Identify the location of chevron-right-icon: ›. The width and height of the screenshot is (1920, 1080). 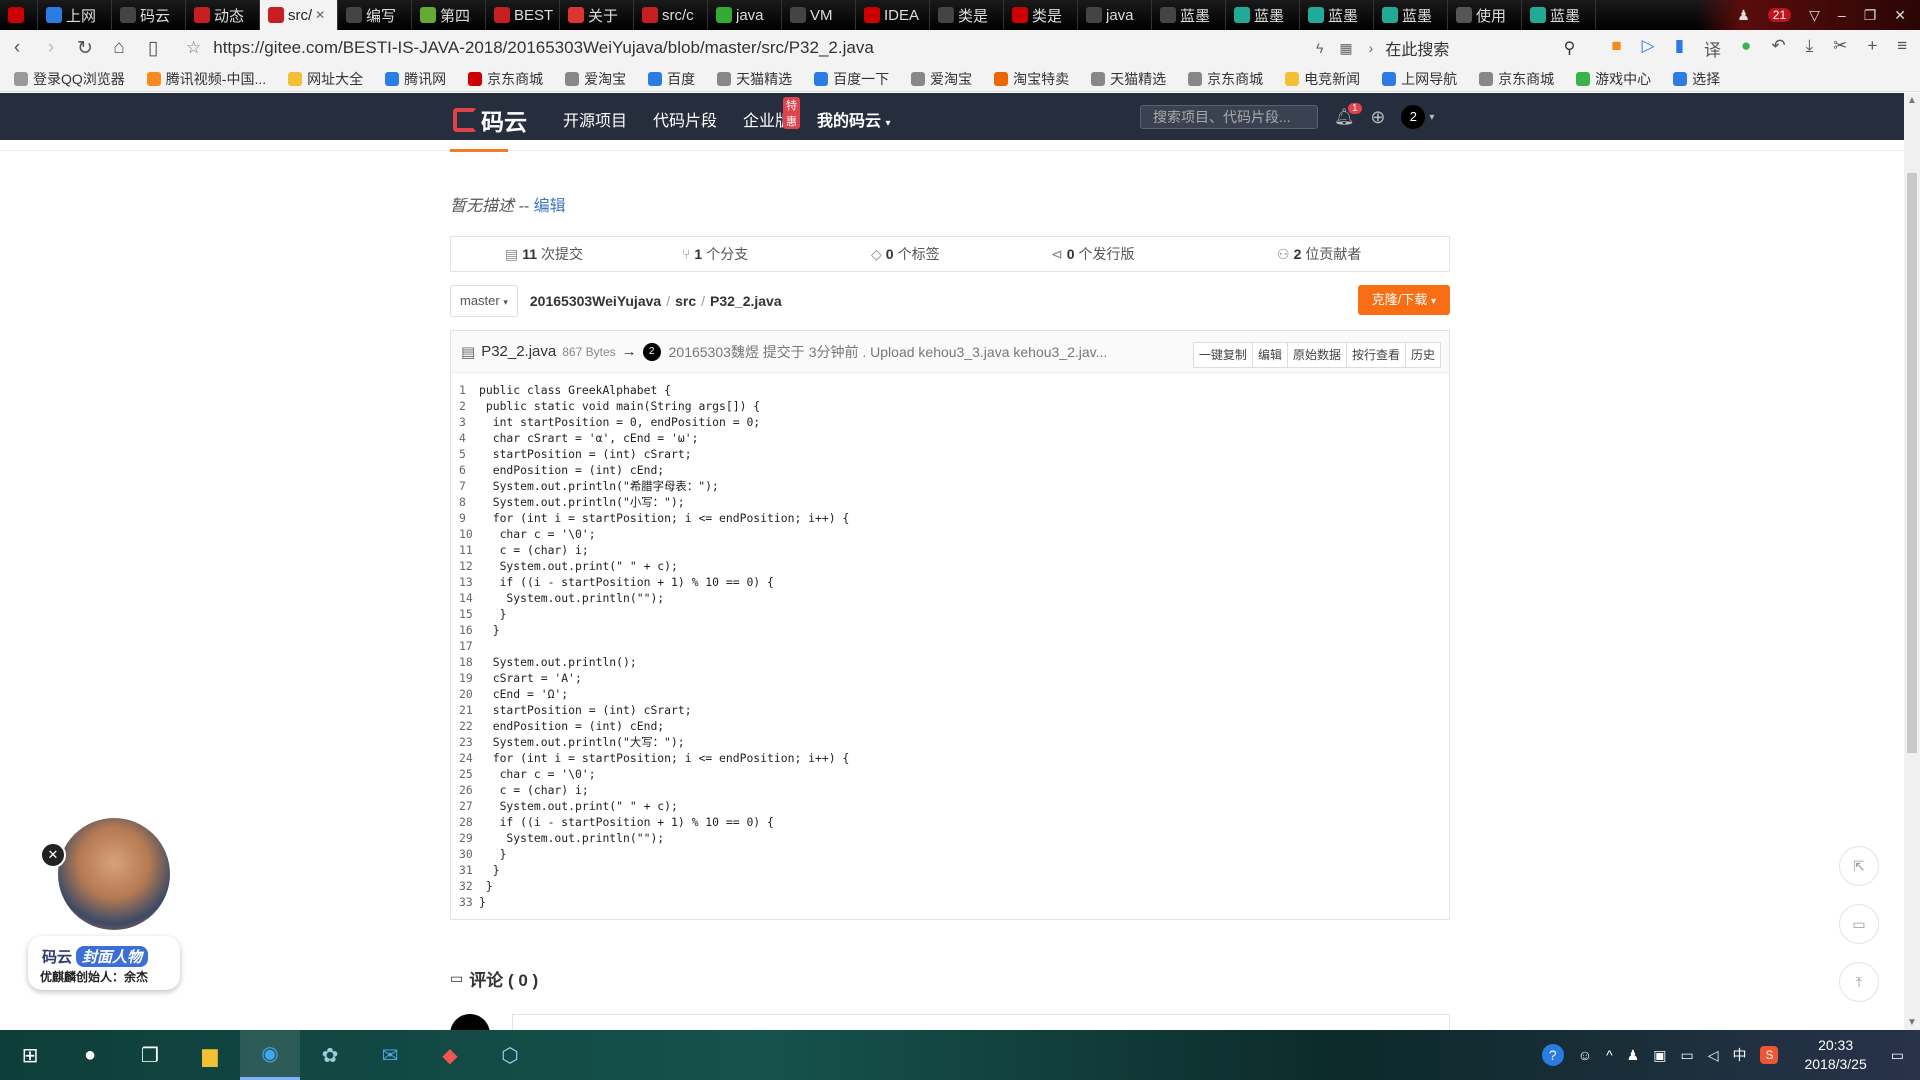
(1371, 48).